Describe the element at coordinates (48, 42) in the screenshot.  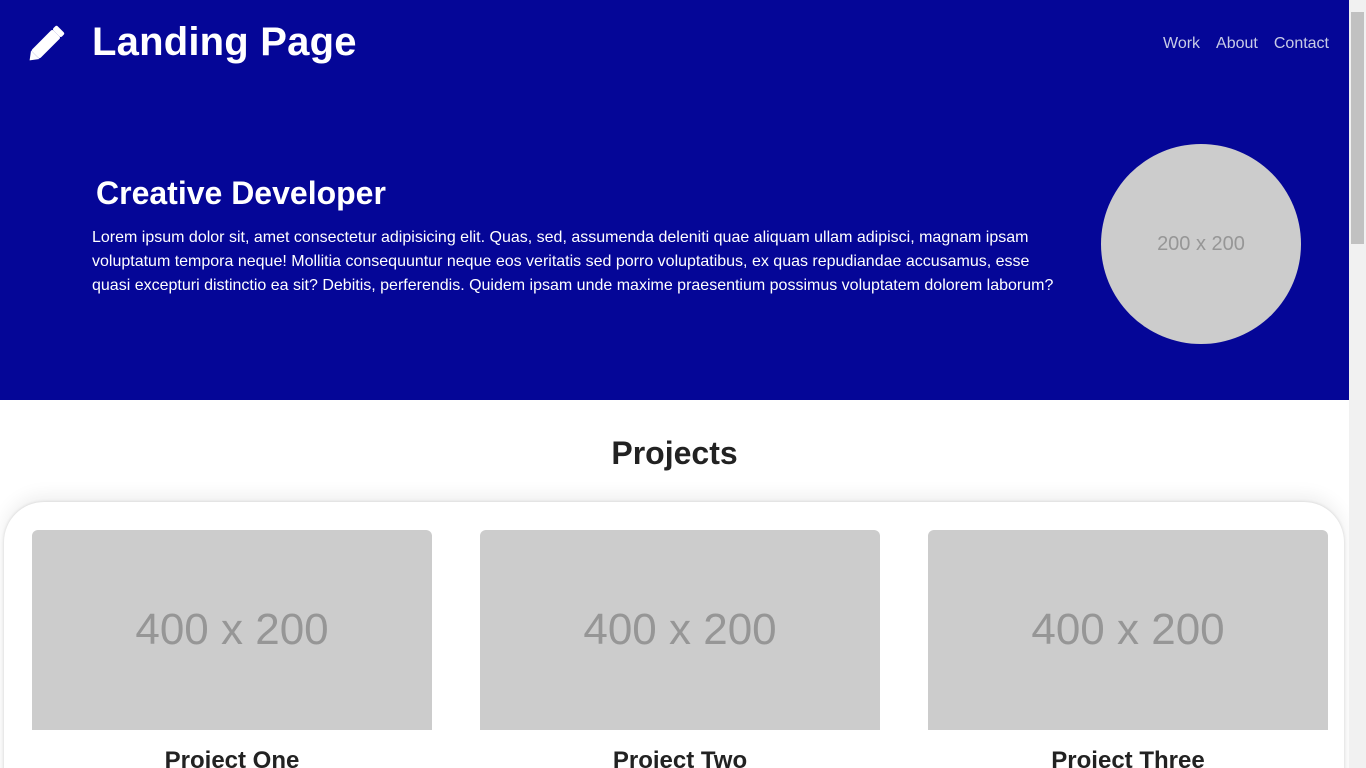
I see `pencil-icon` at that location.